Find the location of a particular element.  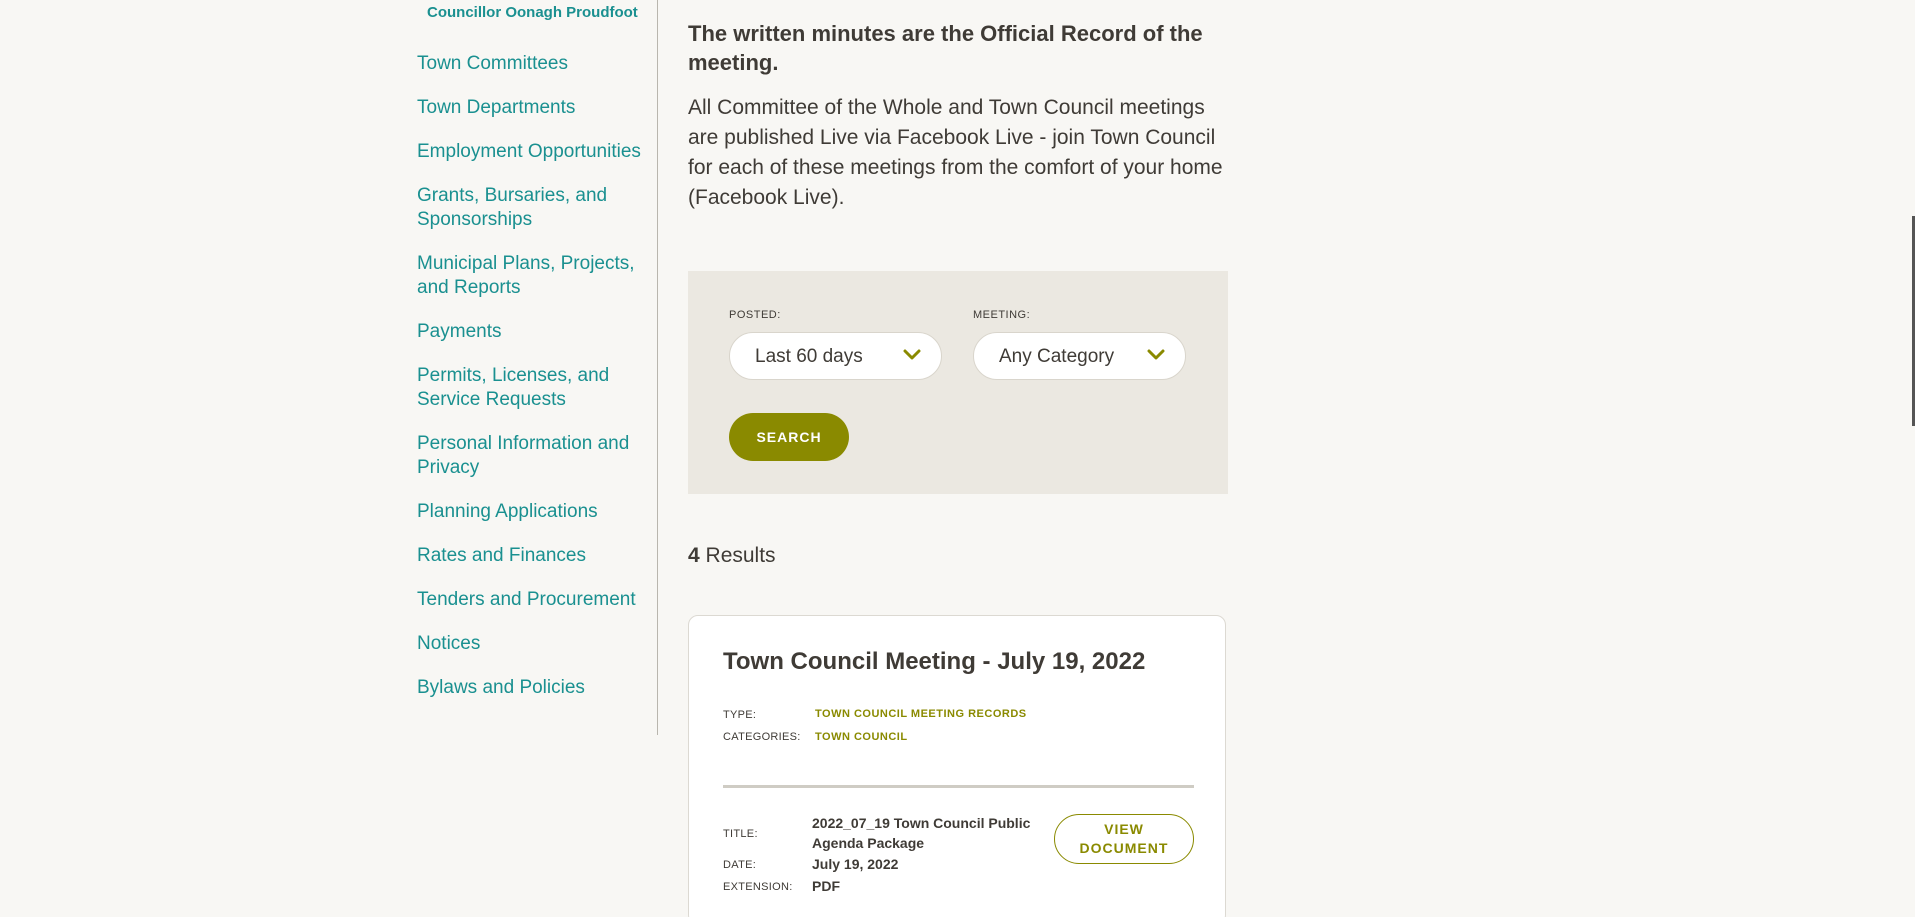

sidebar-item-privacy: Personal Information and Privacy is located at coordinates (532, 456).